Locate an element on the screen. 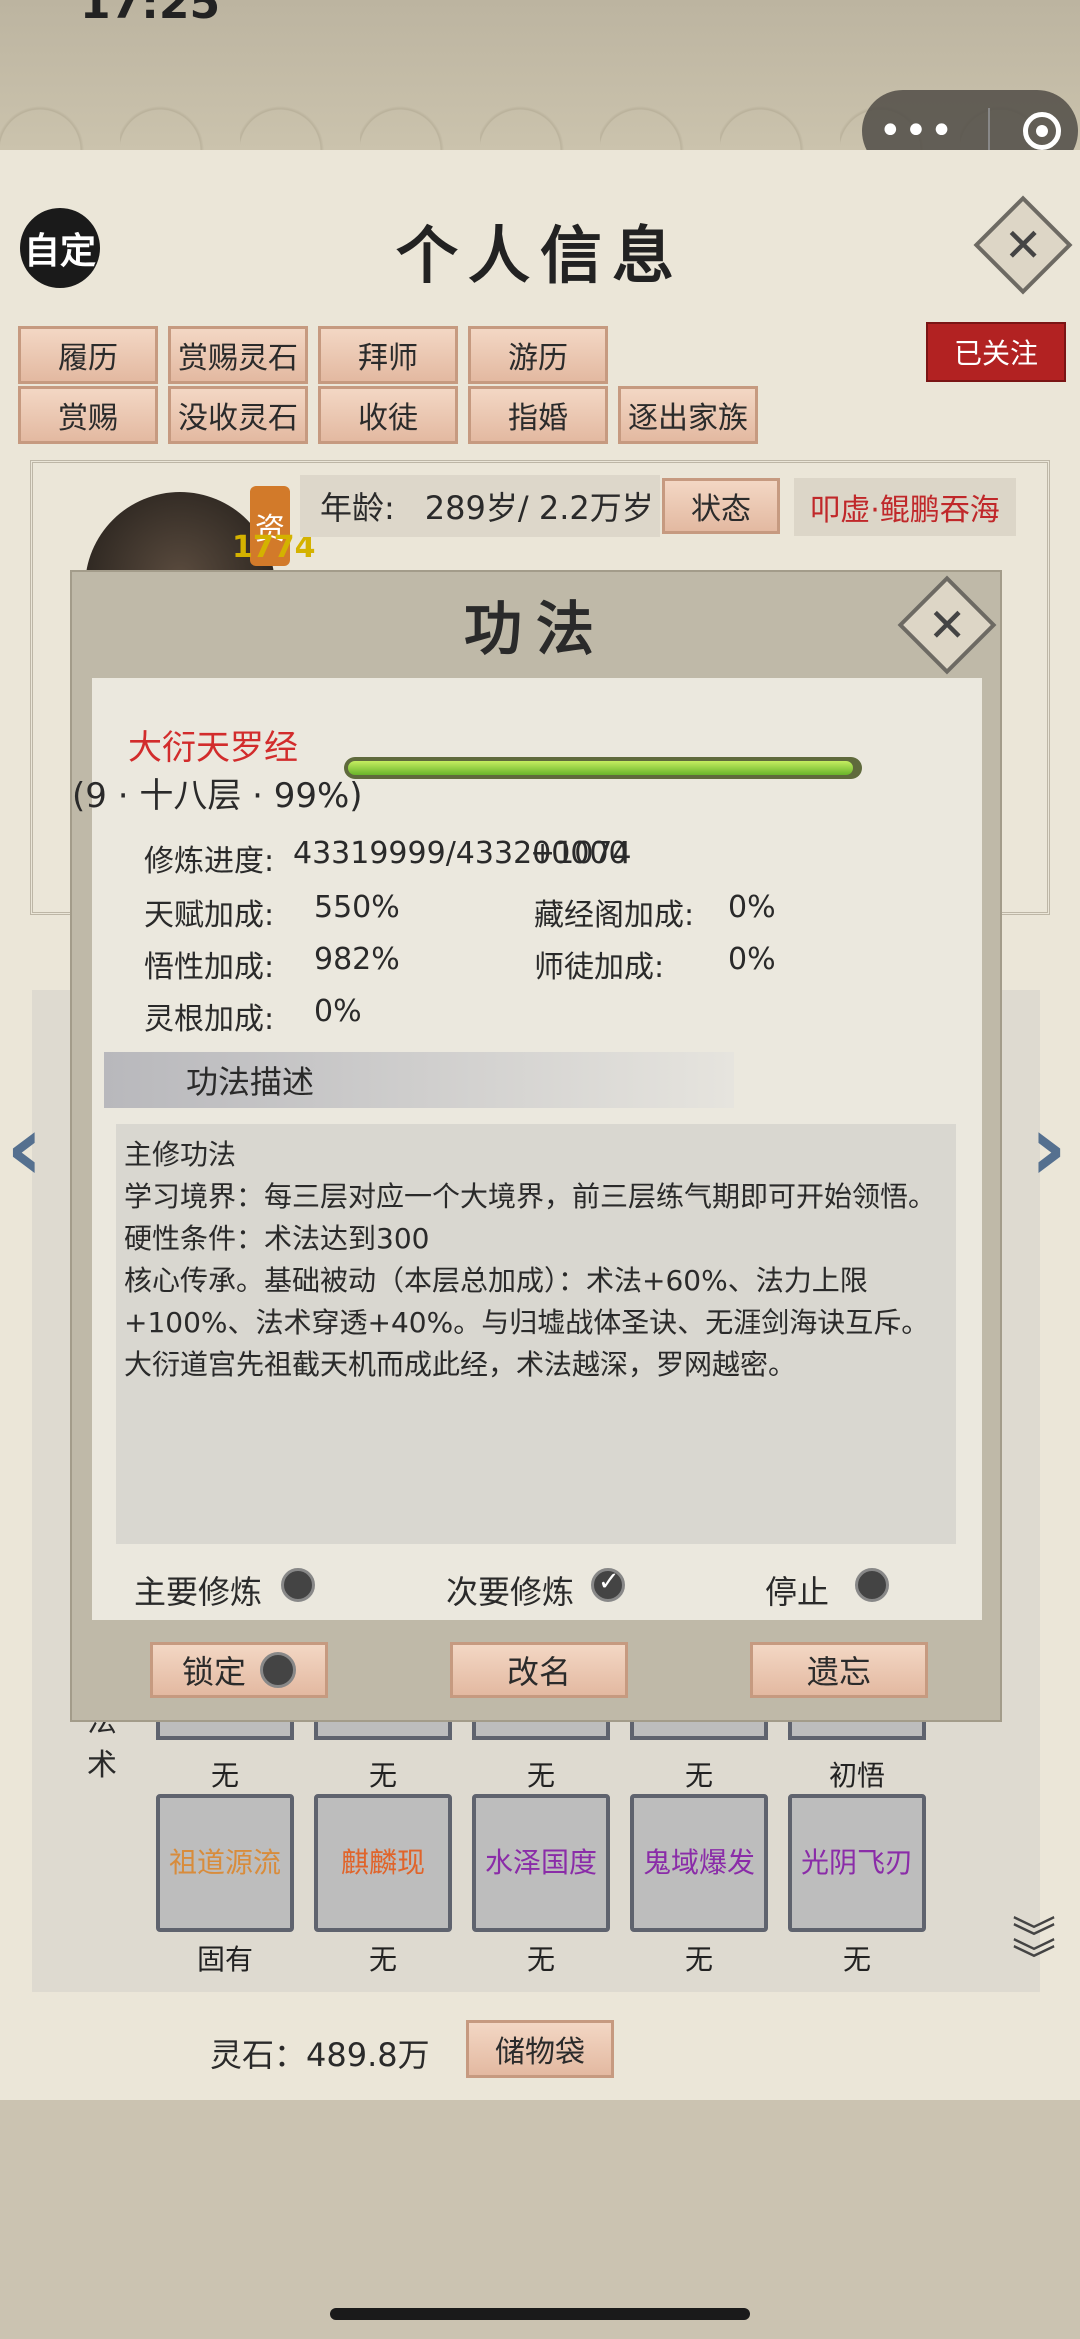 The height and width of the screenshot is (2339, 1080). library-label: 藏经阁加成: is located at coordinates (614, 915).